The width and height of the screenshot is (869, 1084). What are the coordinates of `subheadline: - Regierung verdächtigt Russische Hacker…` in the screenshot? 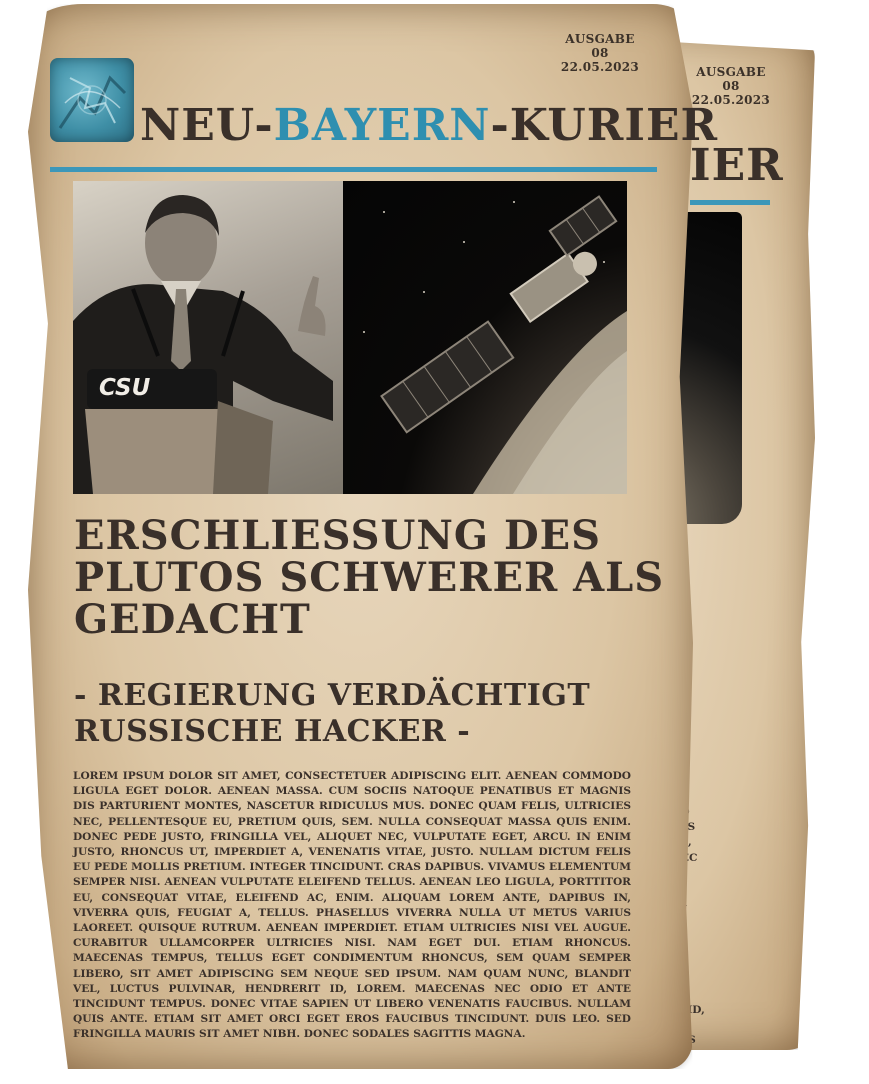 It's located at (332, 713).